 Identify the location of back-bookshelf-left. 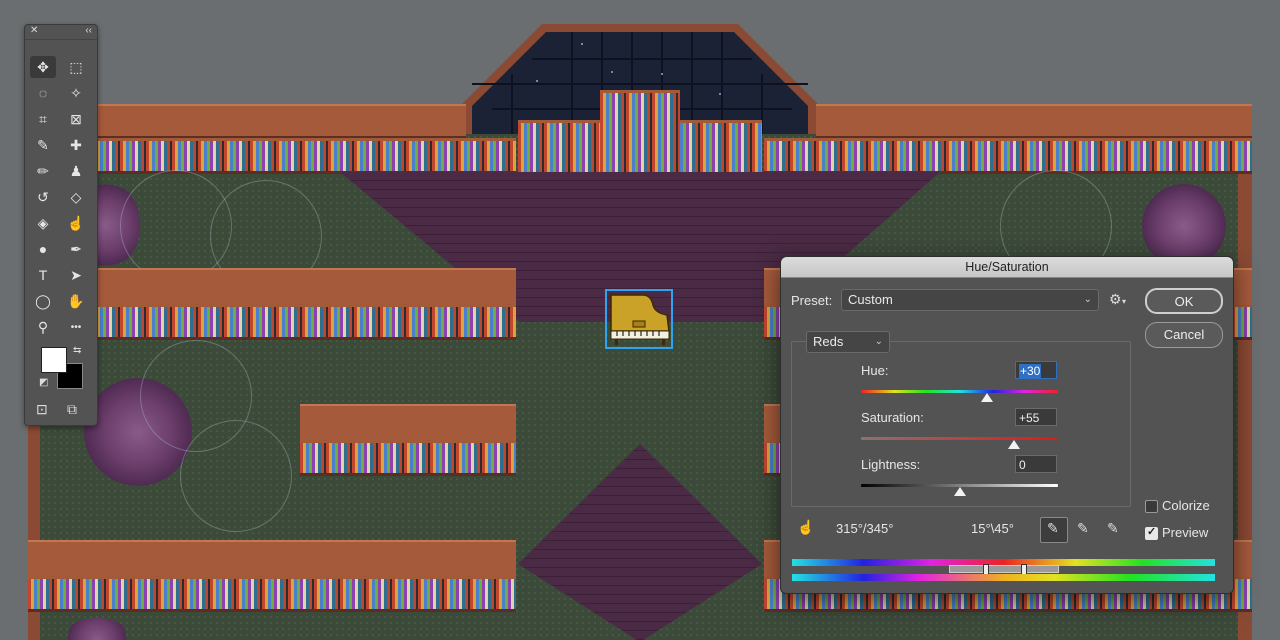
(305, 156).